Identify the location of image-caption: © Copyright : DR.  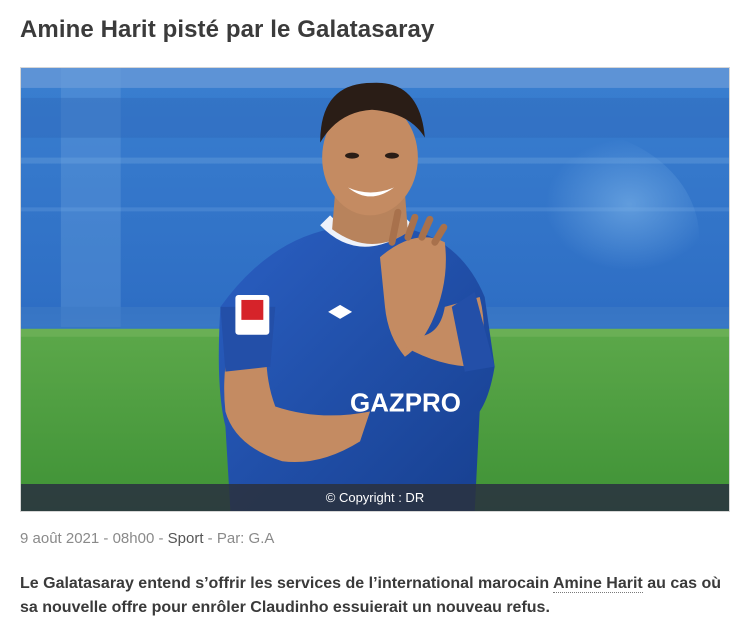
(375, 497).